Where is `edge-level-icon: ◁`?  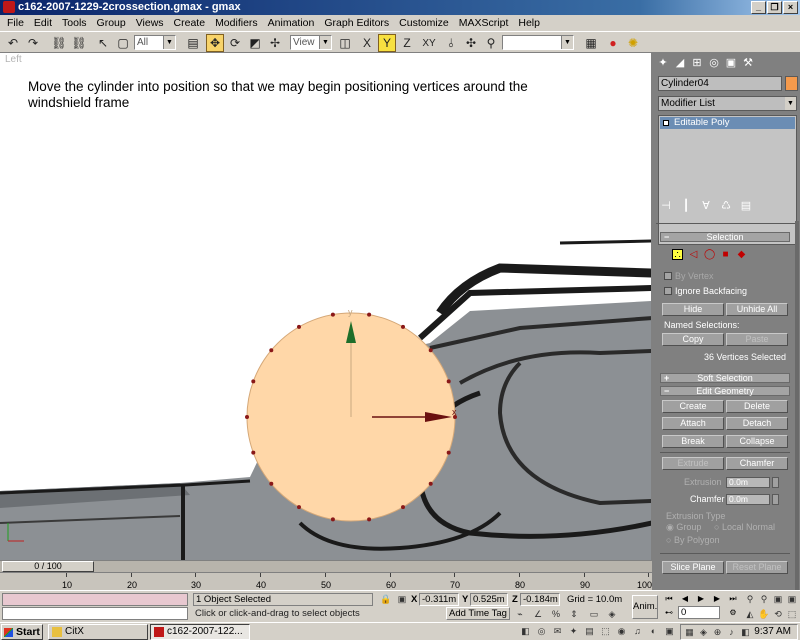 edge-level-icon: ◁ is located at coordinates (693, 254).